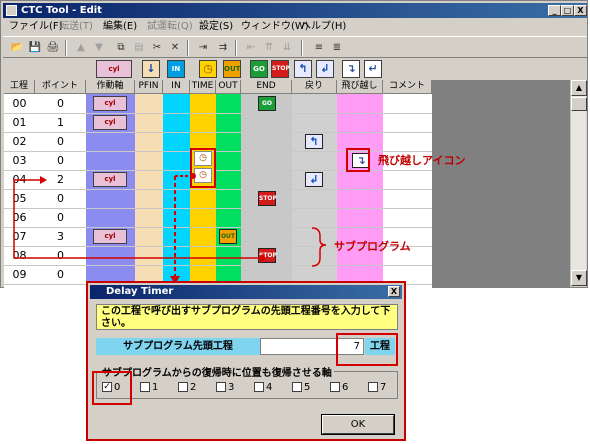 Image resolution: width=590 pixels, height=444 pixels. I want to click on scroll-up-icon: ▲, so click(579, 88).